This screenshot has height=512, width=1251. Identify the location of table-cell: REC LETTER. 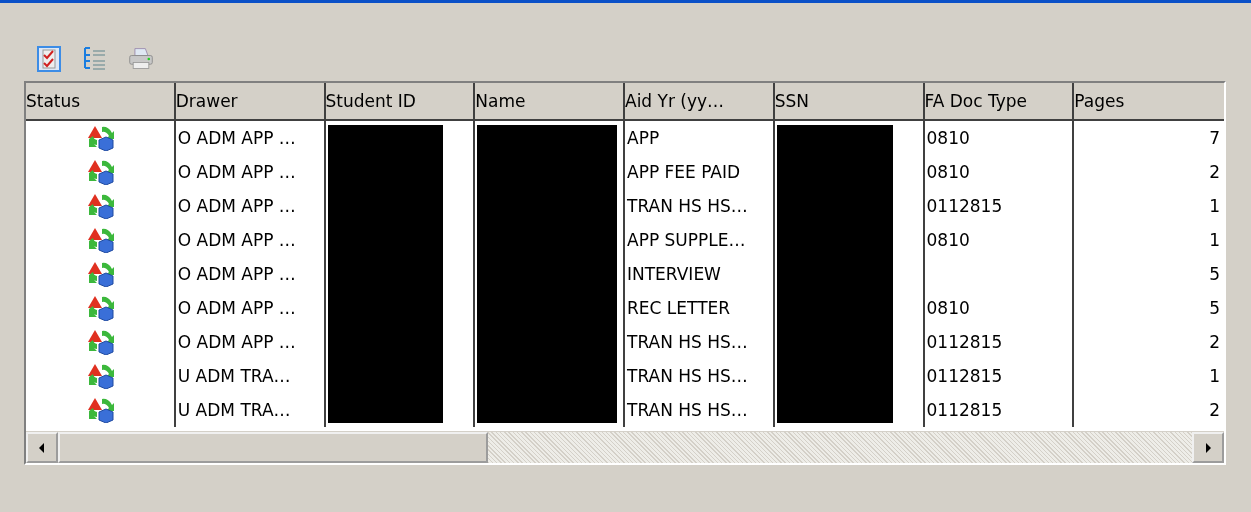
(679, 308).